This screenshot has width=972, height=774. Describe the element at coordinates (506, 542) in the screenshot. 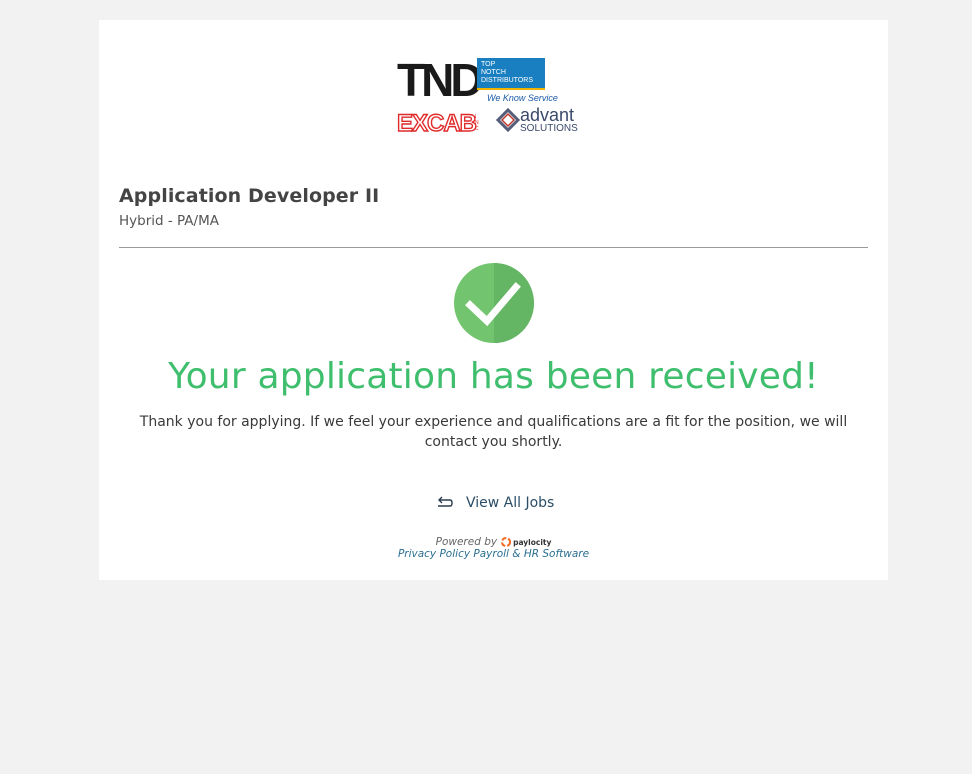

I see `paylocity-mark-icon` at that location.